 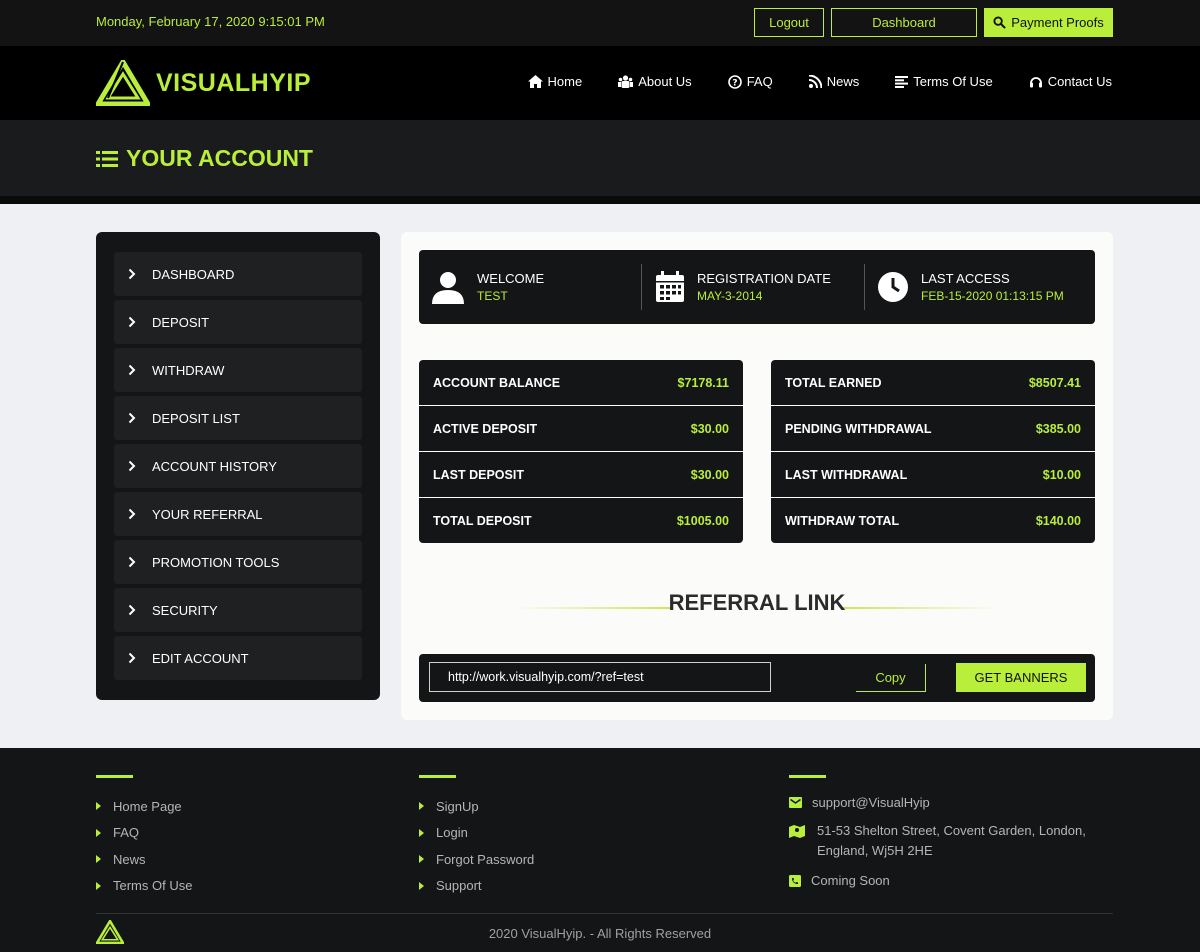 I want to click on page-title-band: YOUR ACCOUNT, so click(x=600, y=162).